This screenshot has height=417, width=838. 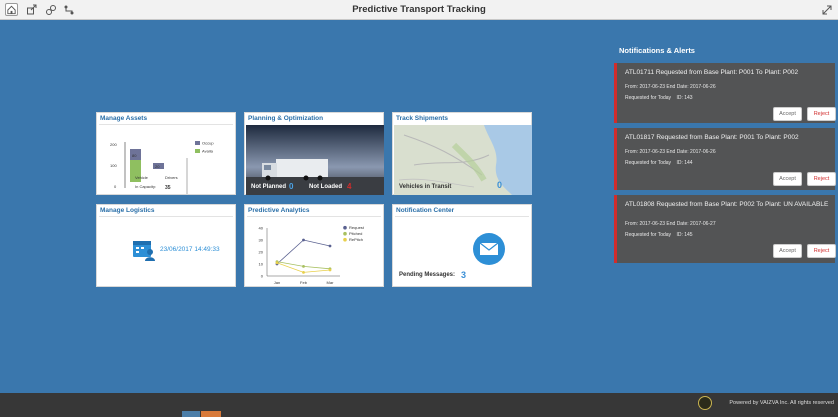 What do you see at coordinates (291, 186) in the screenshot?
I see `not-planned-value: 0` at bounding box center [291, 186].